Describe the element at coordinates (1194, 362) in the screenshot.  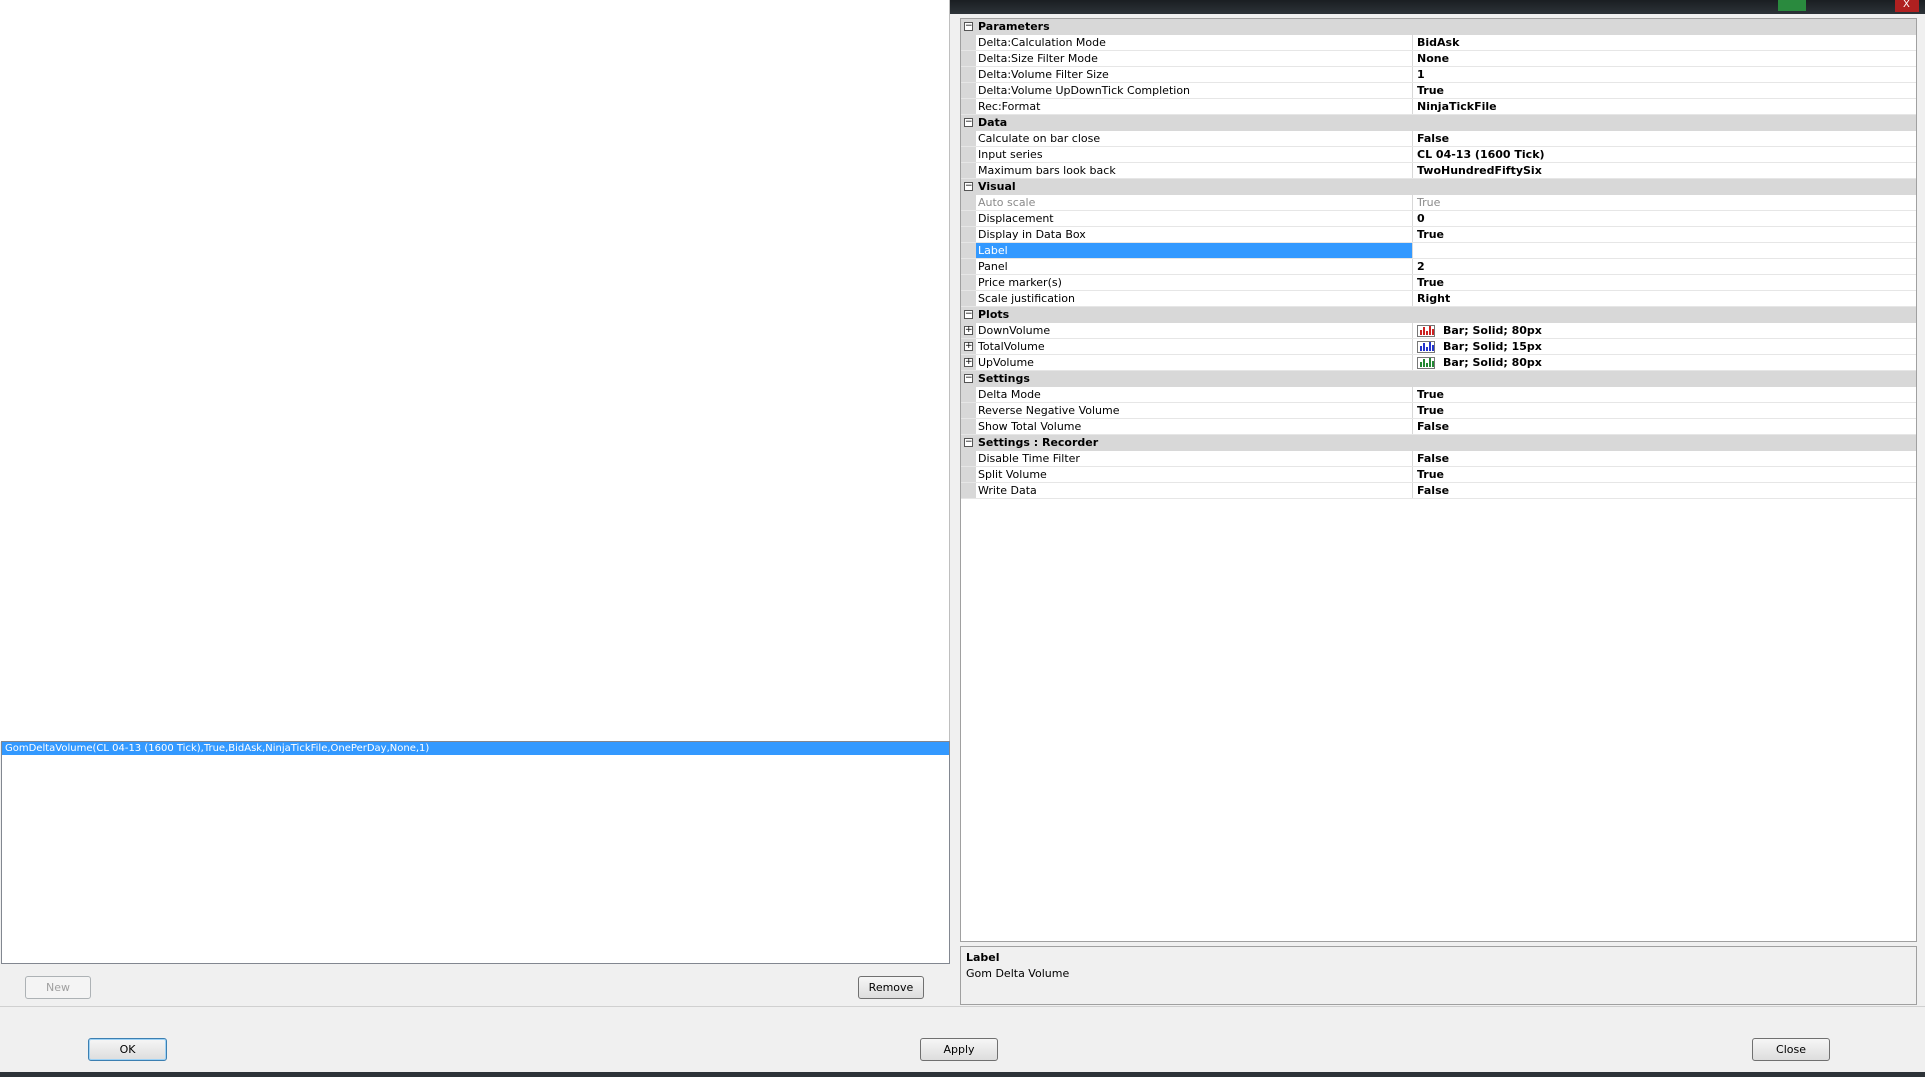
I see `property-name: UpVolume` at that location.